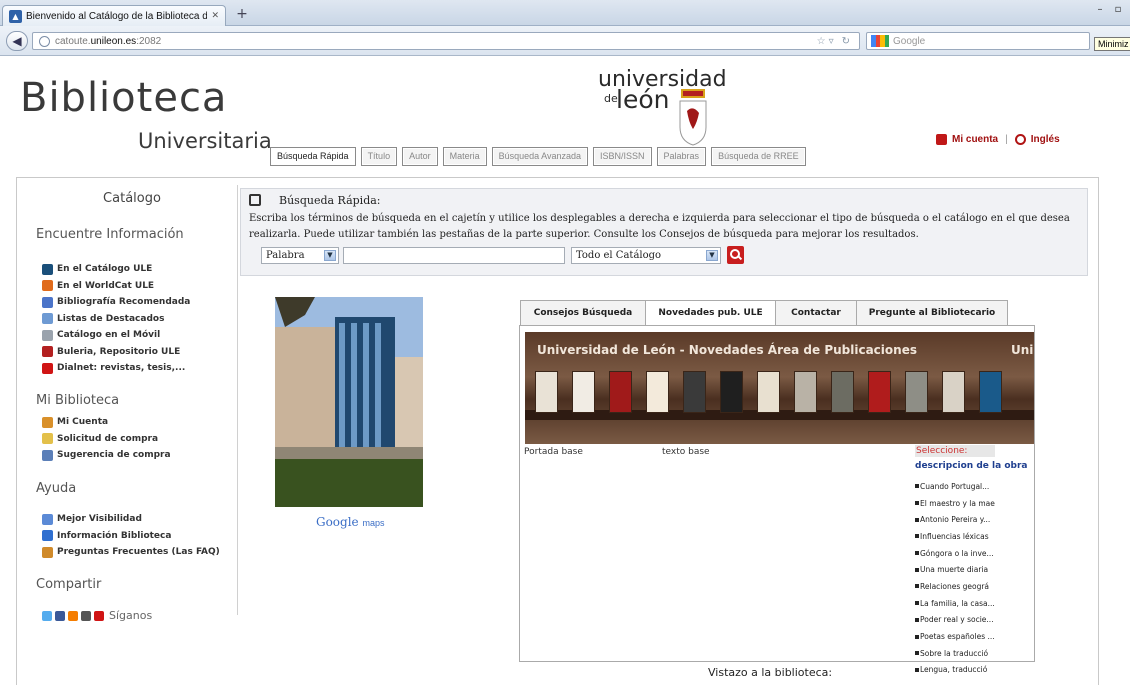 This screenshot has height=685, width=1130. Describe the element at coordinates (954, 653) in the screenshot. I see `work-title: Sobre la traducció` at that location.